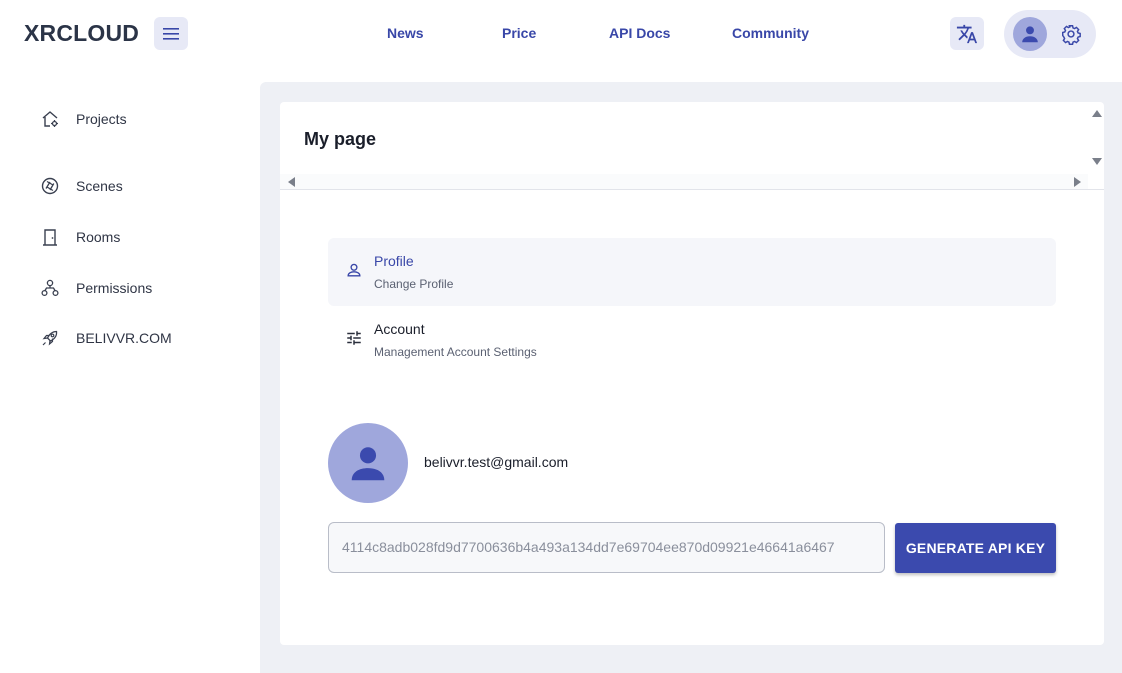 The image size is (1122, 673). What do you see at coordinates (50, 119) in the screenshot?
I see `home-gear-icon` at bounding box center [50, 119].